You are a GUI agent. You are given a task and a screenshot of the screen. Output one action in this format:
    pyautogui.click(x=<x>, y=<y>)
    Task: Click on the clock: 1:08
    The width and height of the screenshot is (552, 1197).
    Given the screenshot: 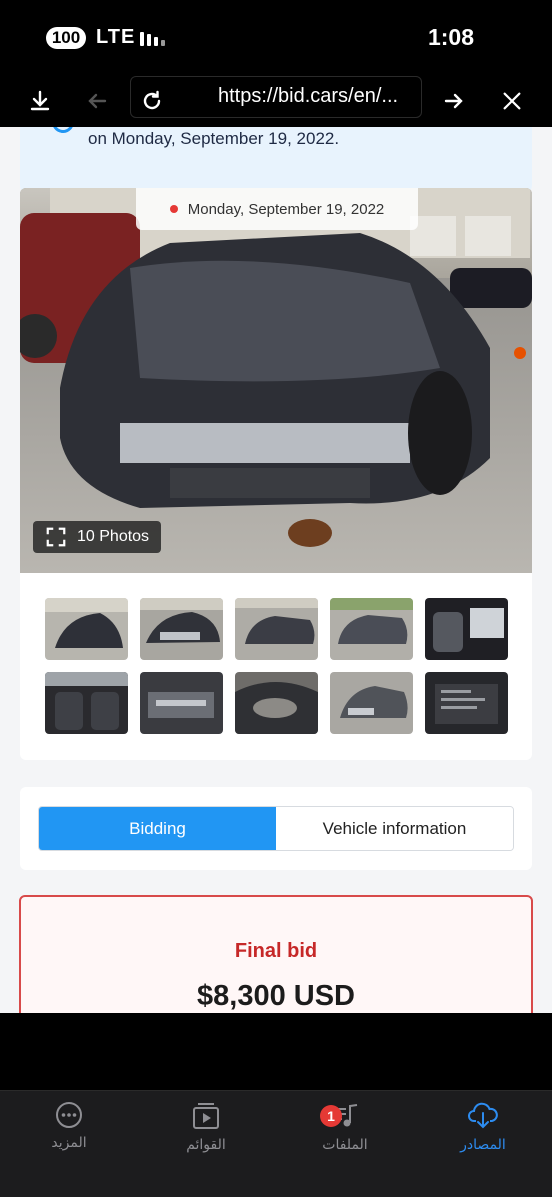 What is the action you would take?
    pyautogui.click(x=450, y=37)
    